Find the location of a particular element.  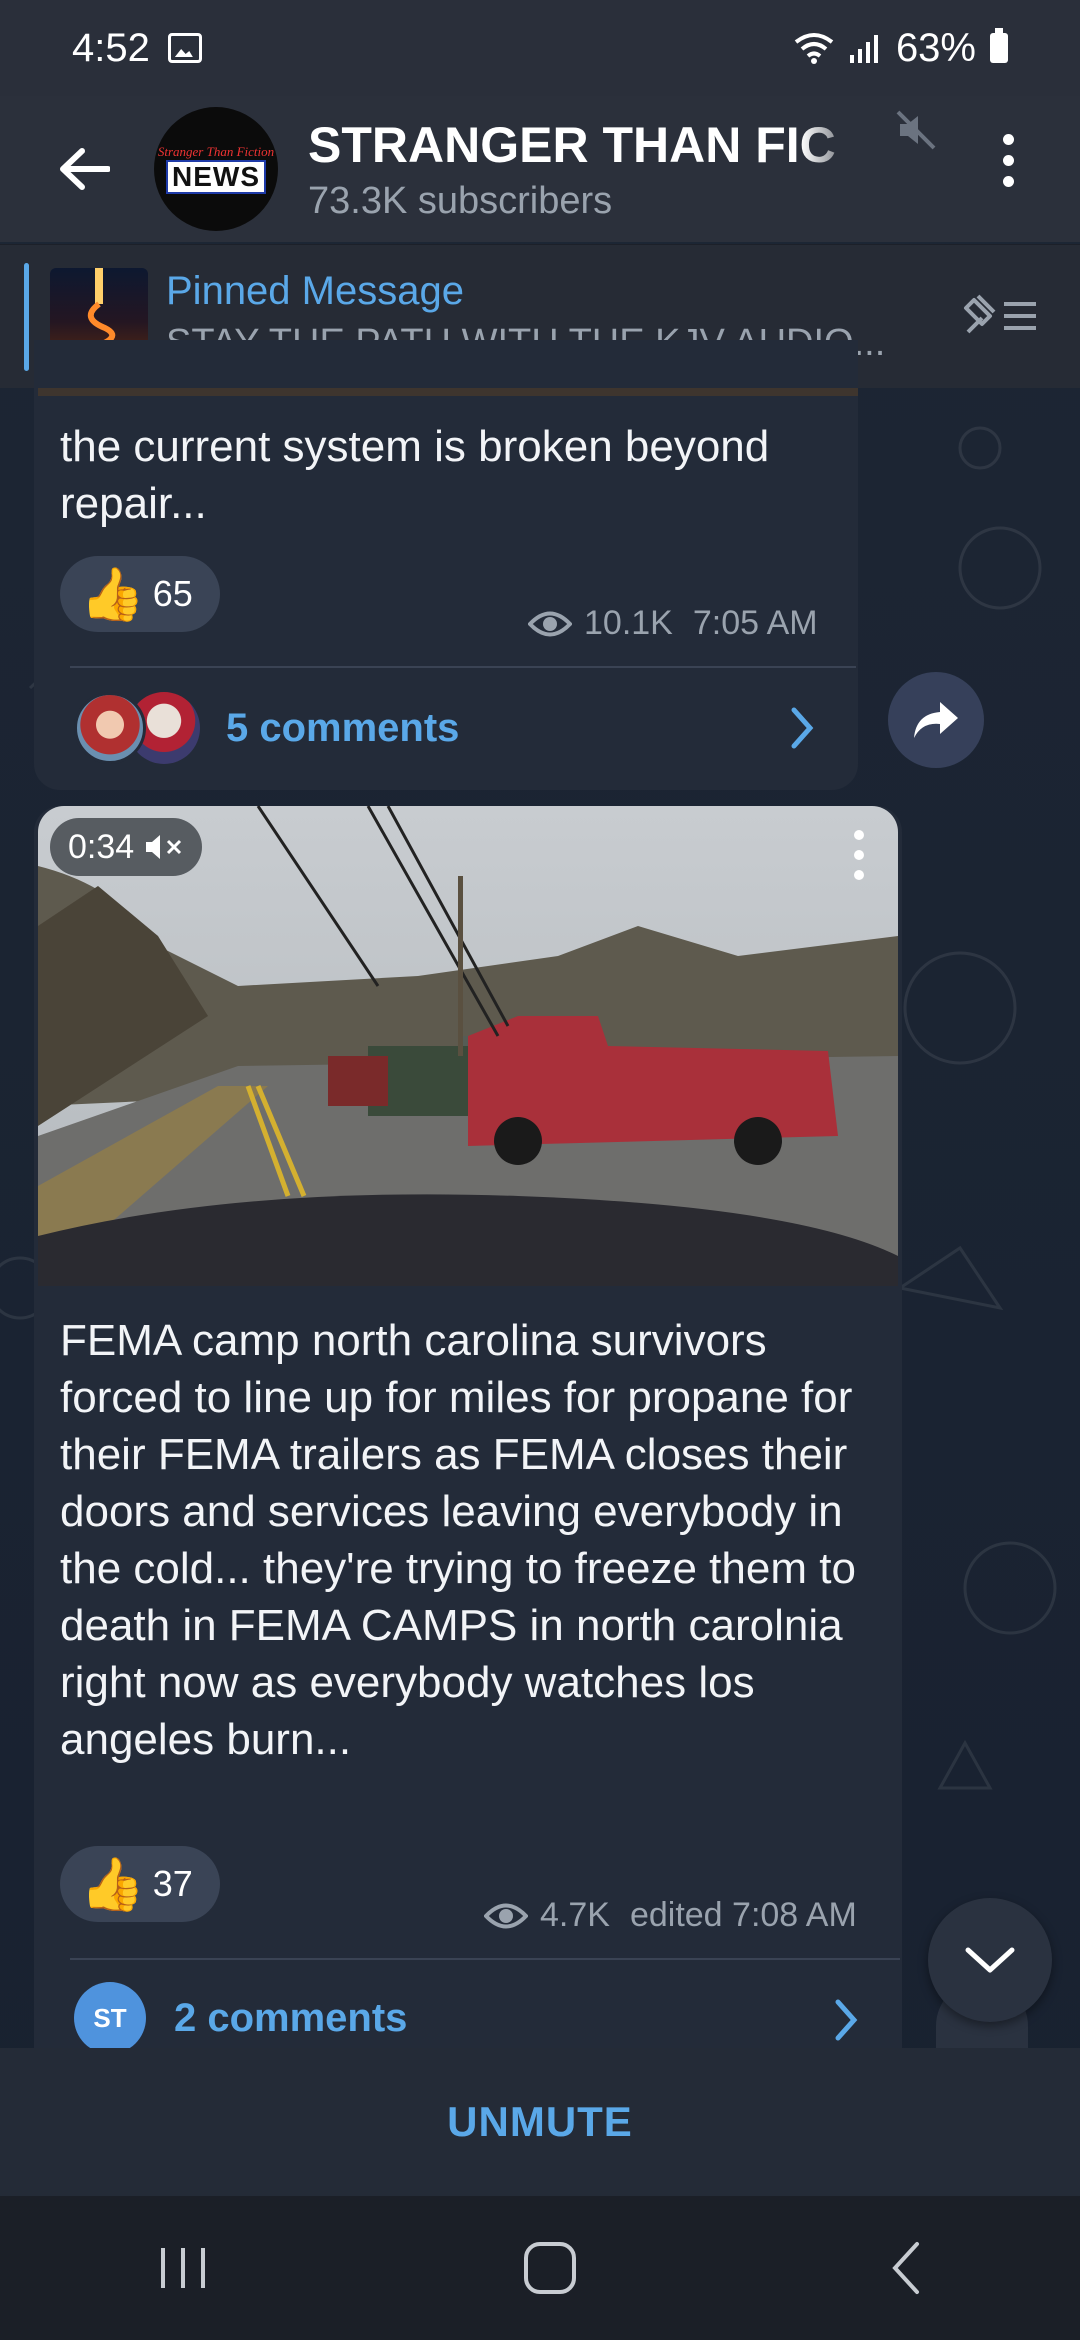

avatar-news-text: NEWS is located at coordinates (216, 177).